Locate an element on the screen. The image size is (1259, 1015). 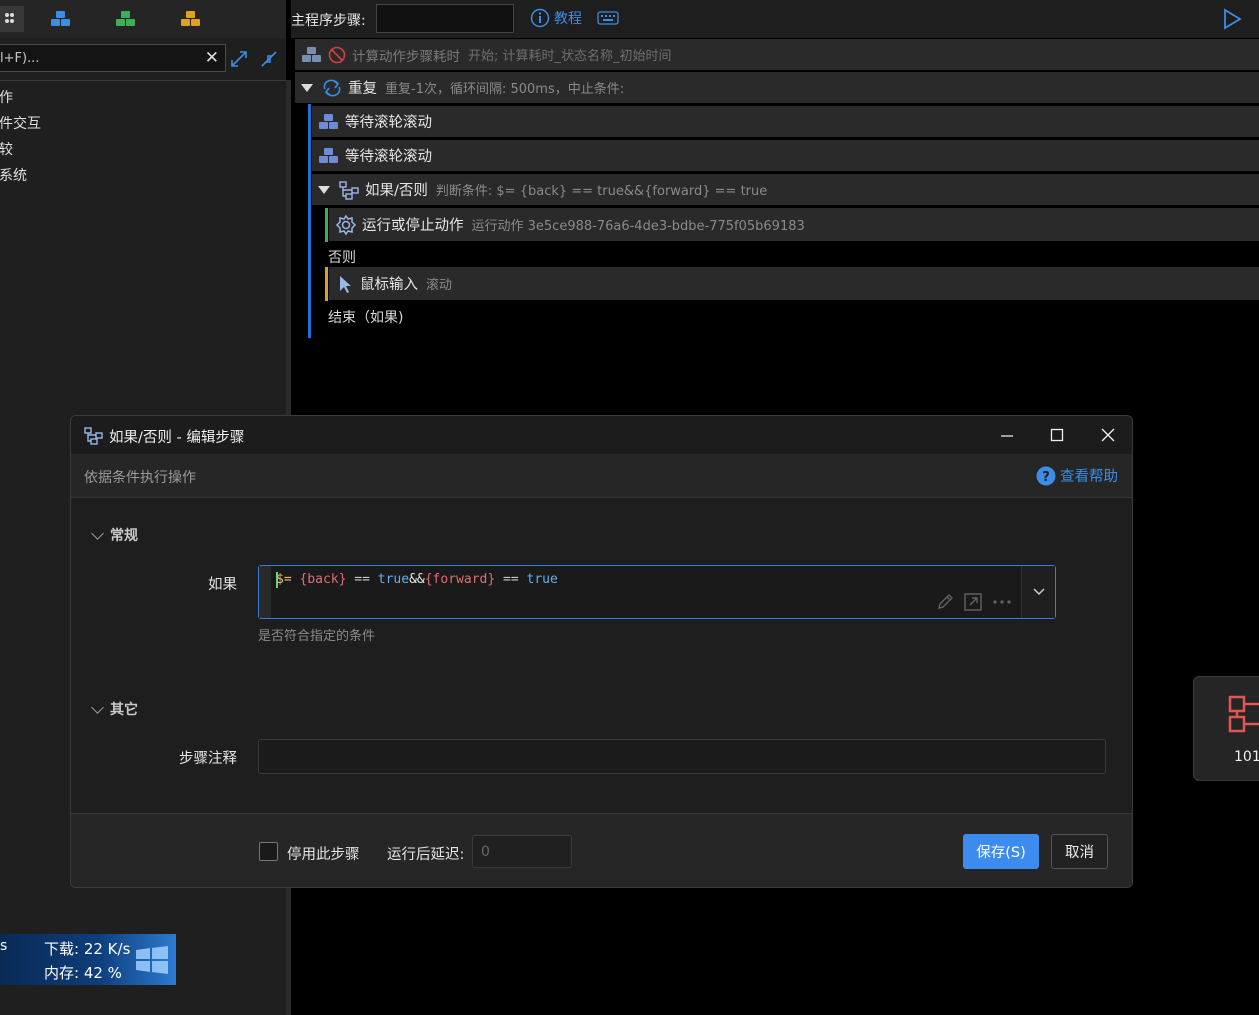
cancel-button: 取消 is located at coordinates (1079, 851).